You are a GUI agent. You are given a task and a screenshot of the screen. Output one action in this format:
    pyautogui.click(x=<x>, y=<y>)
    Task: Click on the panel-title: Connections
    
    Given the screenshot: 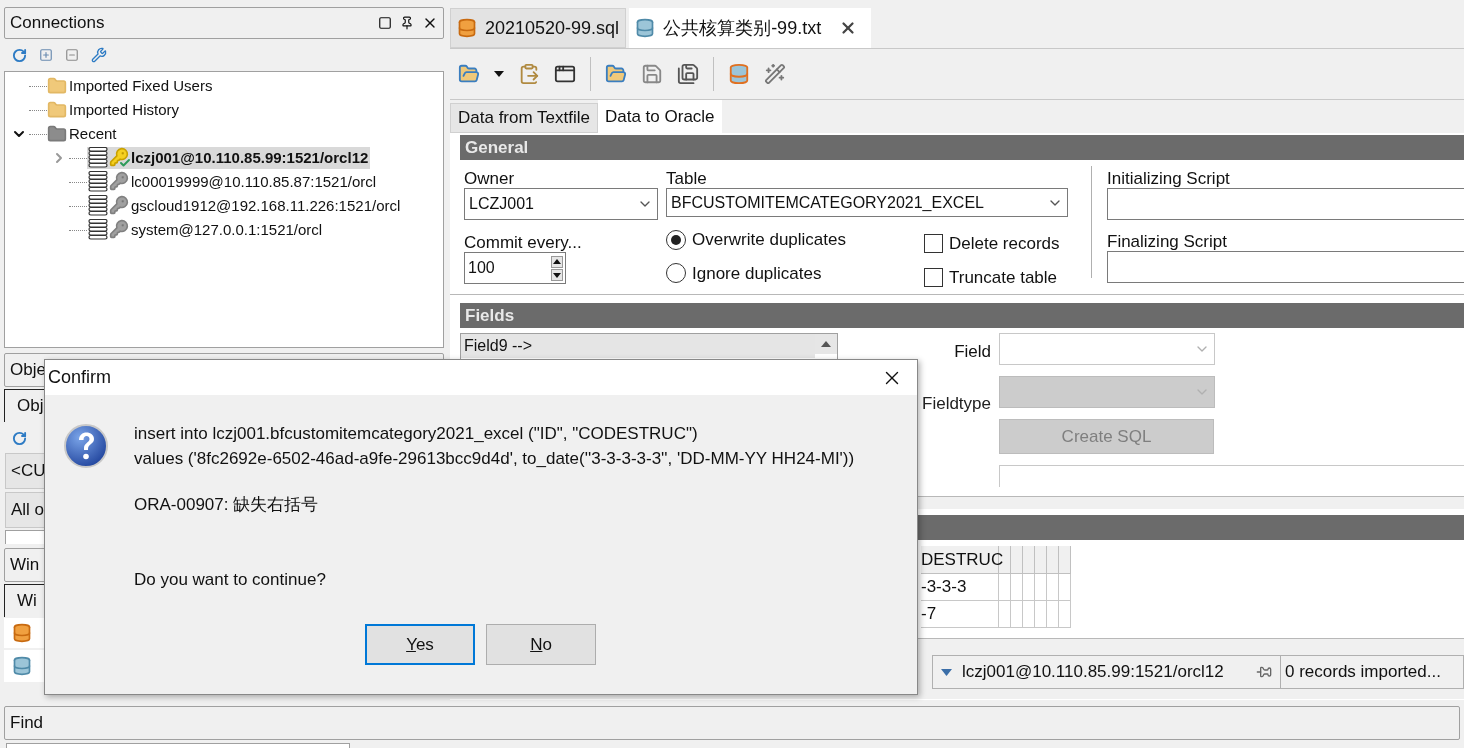 What is the action you would take?
    pyautogui.click(x=57, y=23)
    